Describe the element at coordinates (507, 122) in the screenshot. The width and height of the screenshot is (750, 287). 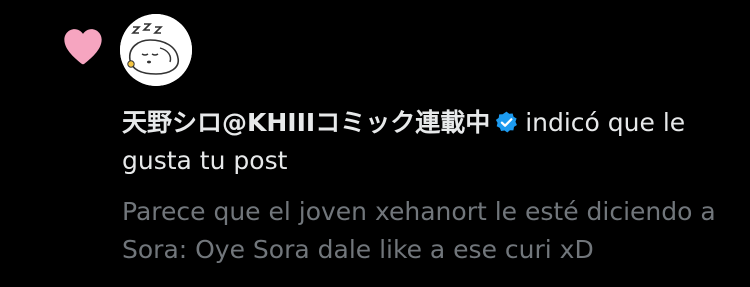
I see `verified-badge-icon` at that location.